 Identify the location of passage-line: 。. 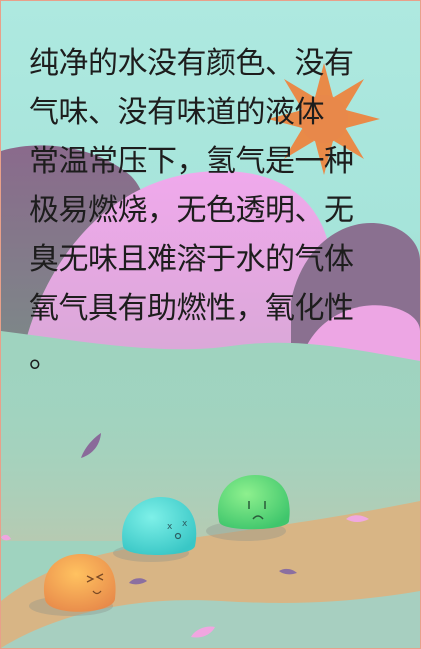
(44, 357).